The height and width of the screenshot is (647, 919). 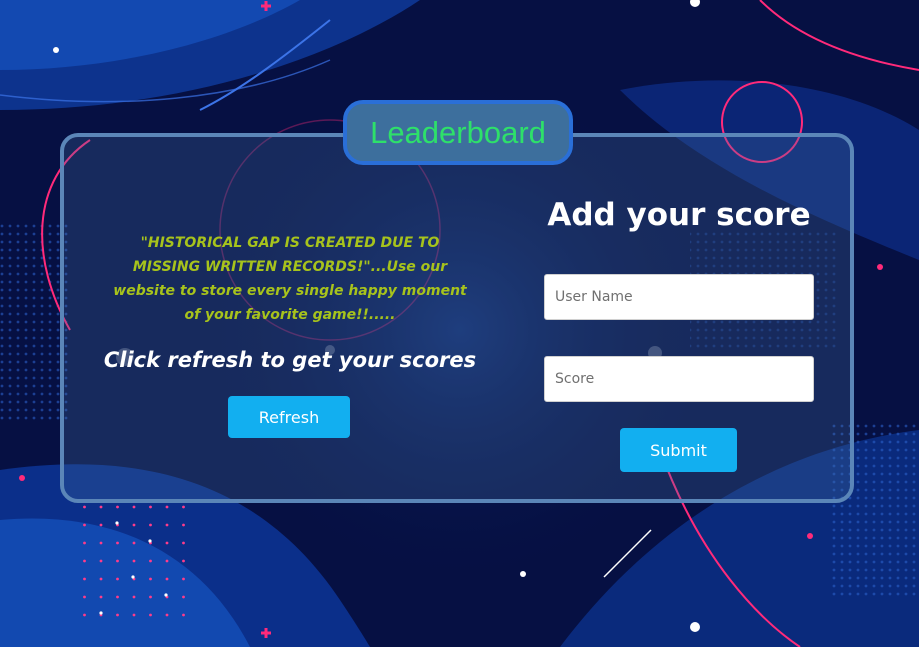 I want to click on leaderboard-title: Leaderboard, so click(x=458, y=132).